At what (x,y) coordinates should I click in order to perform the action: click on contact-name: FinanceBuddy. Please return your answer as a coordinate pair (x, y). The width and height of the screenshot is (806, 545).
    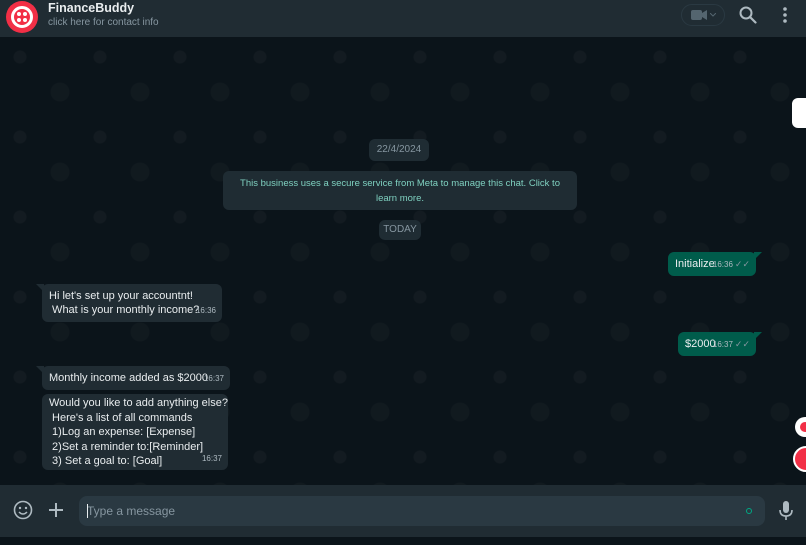
    Looking at the image, I should click on (91, 8).